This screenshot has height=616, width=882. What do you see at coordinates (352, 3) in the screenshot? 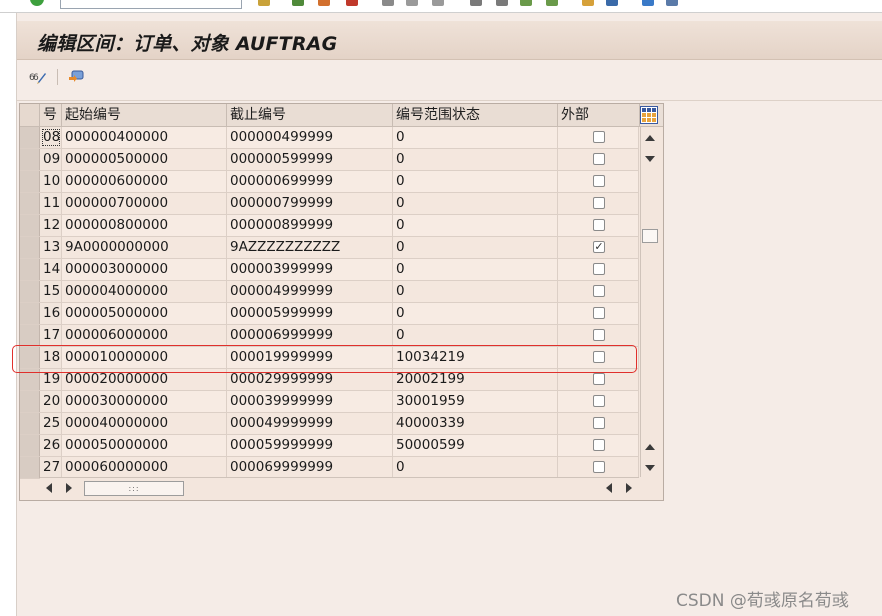
I see `cancel-icon` at bounding box center [352, 3].